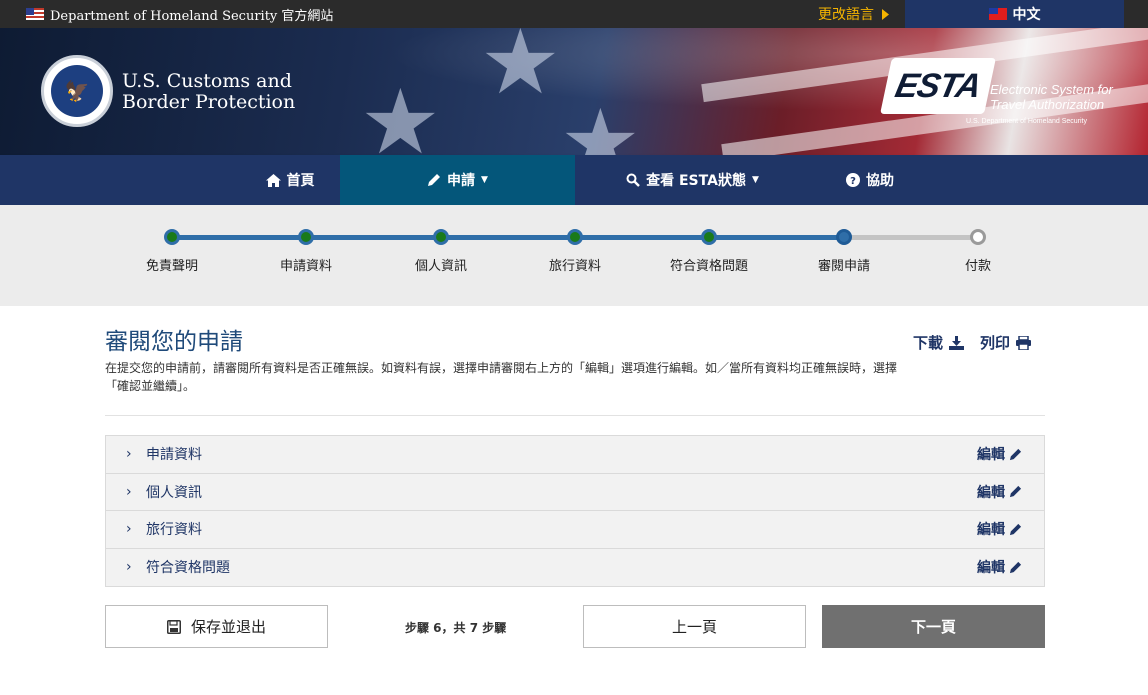  What do you see at coordinates (911, 237) in the screenshot?
I see `progress-line-remaining` at bounding box center [911, 237].